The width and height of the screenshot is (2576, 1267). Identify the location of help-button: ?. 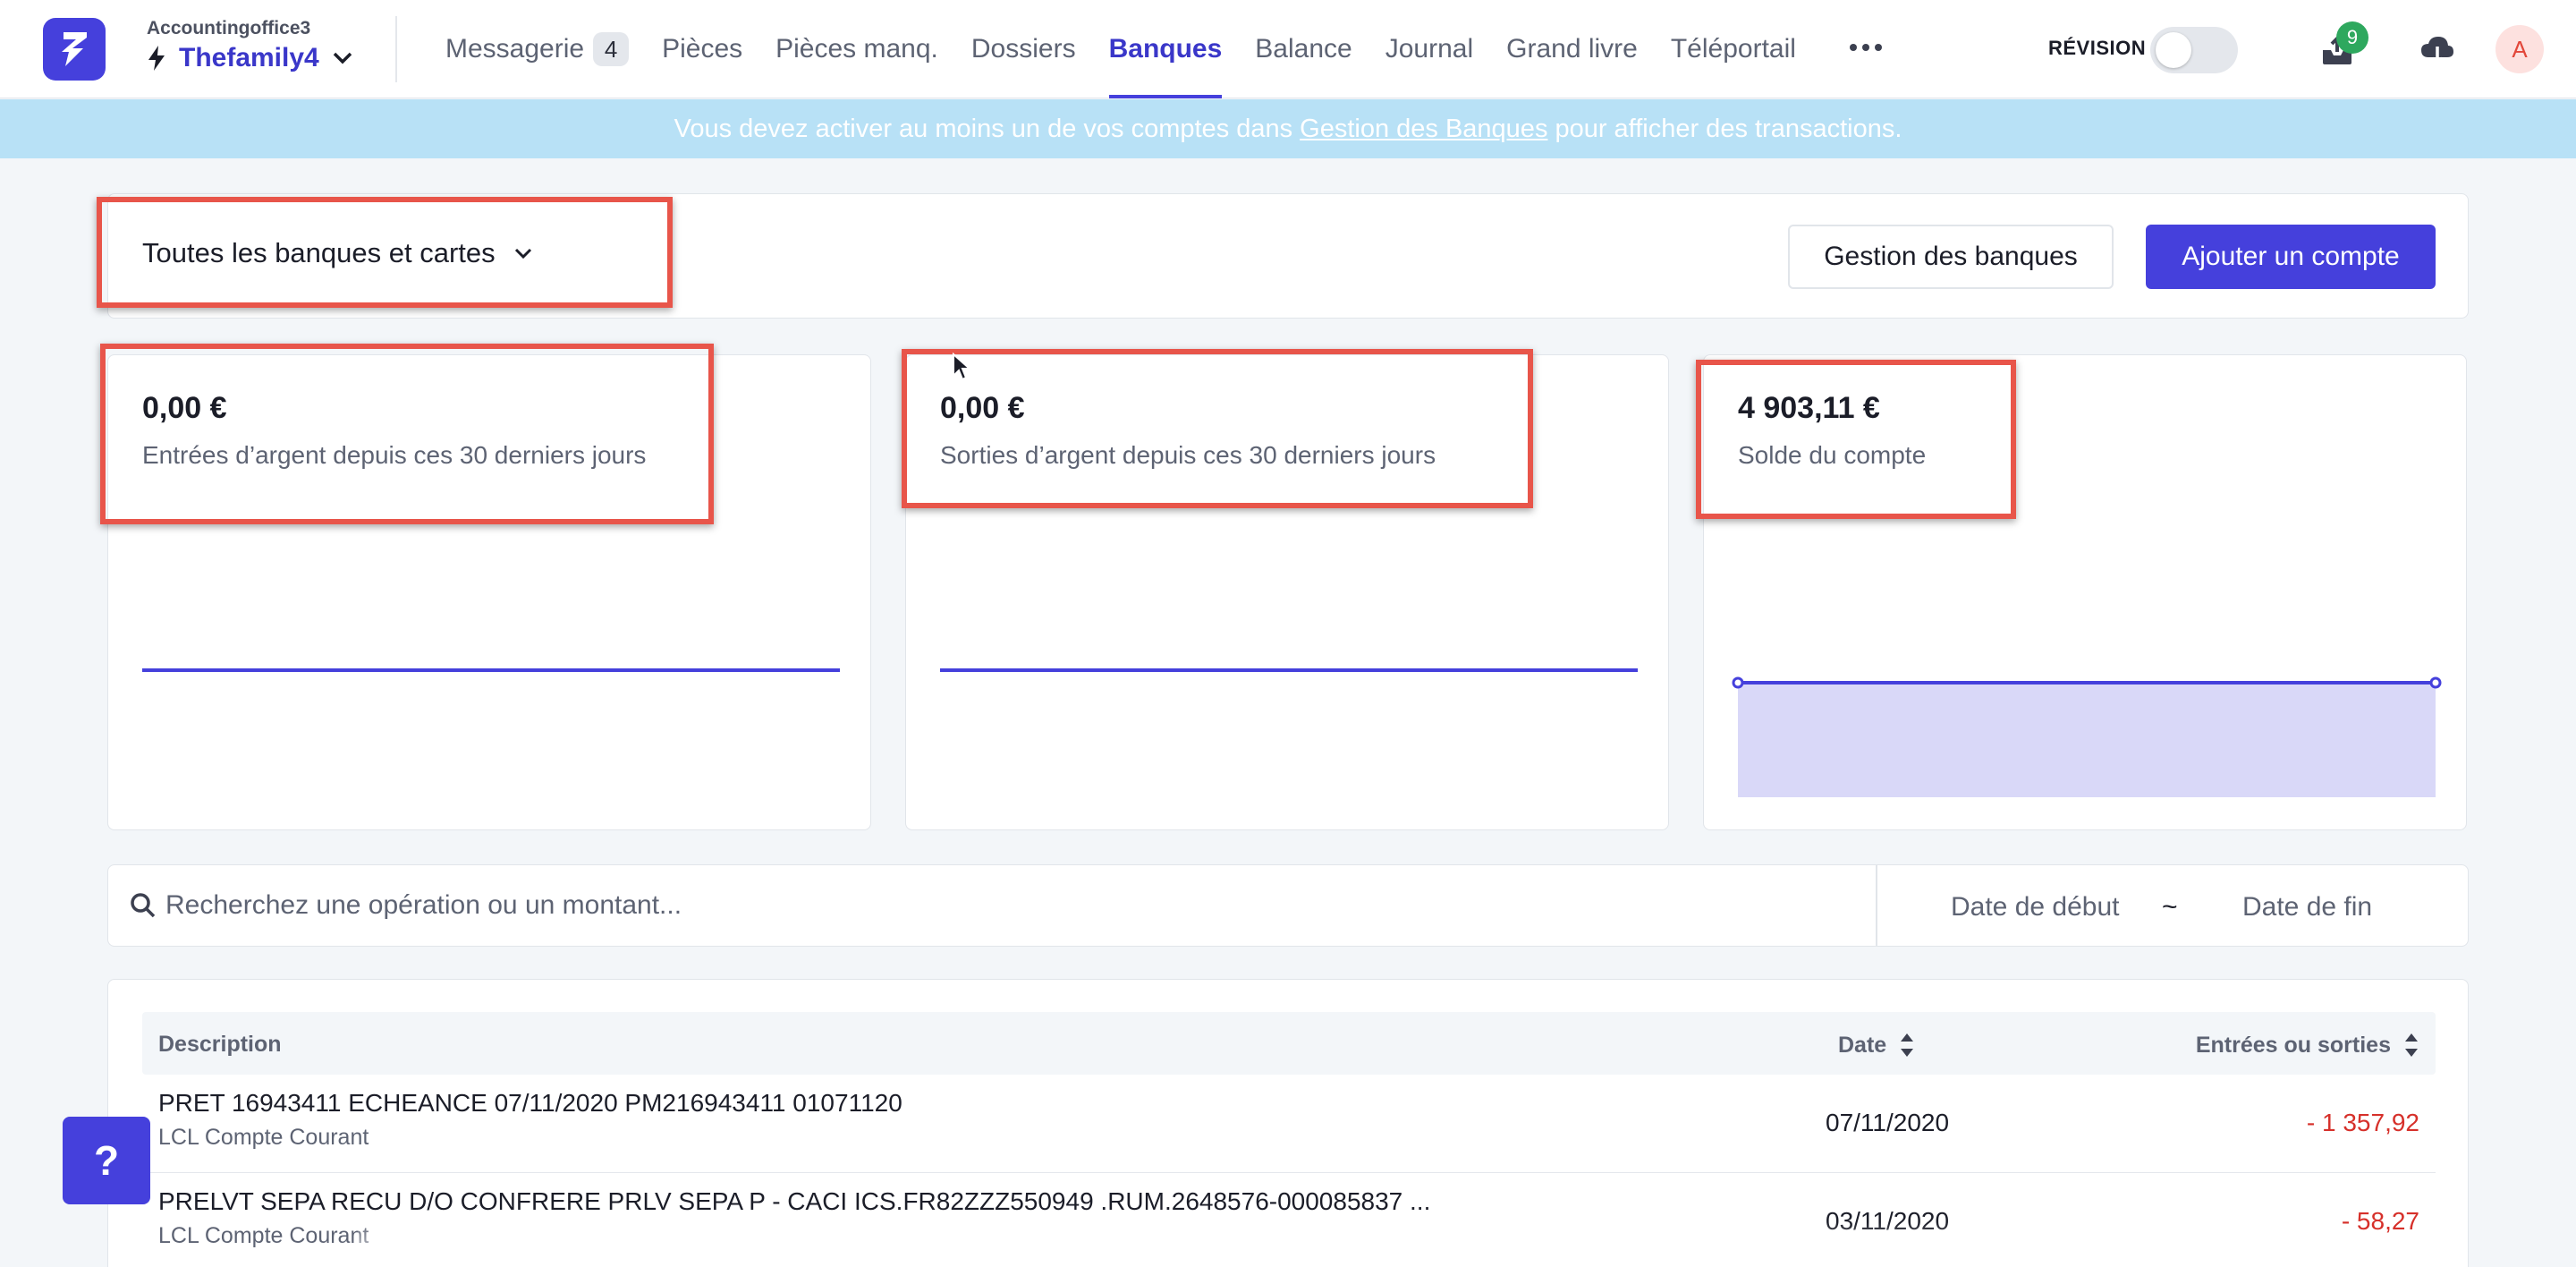
(106, 1160).